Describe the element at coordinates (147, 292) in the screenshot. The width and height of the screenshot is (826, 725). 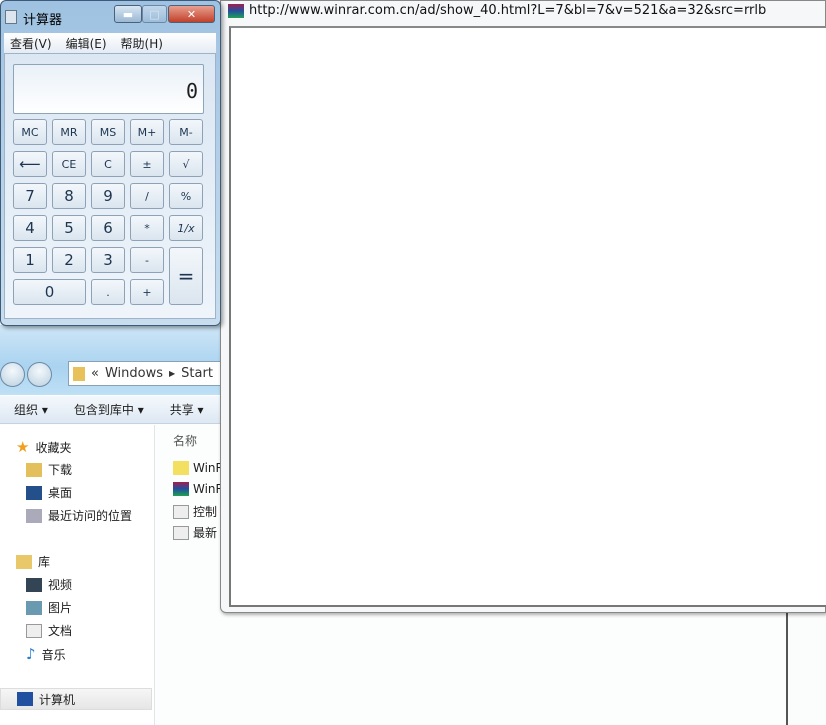
I see `key-add: +` at that location.